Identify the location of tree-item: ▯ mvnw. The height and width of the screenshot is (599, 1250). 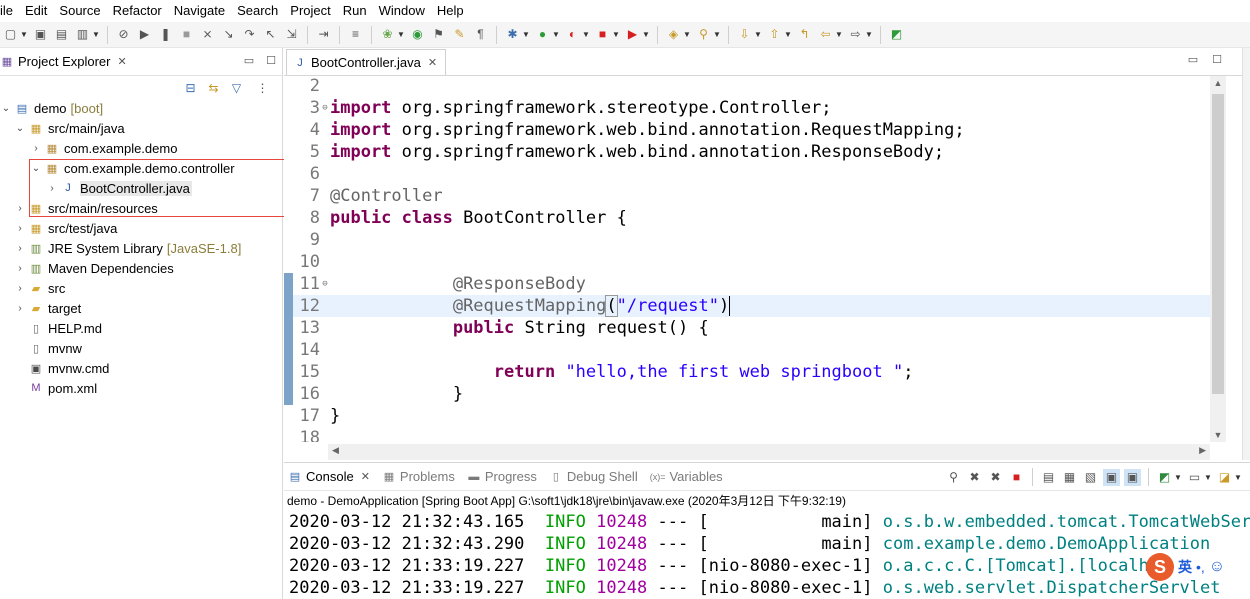
(41, 348).